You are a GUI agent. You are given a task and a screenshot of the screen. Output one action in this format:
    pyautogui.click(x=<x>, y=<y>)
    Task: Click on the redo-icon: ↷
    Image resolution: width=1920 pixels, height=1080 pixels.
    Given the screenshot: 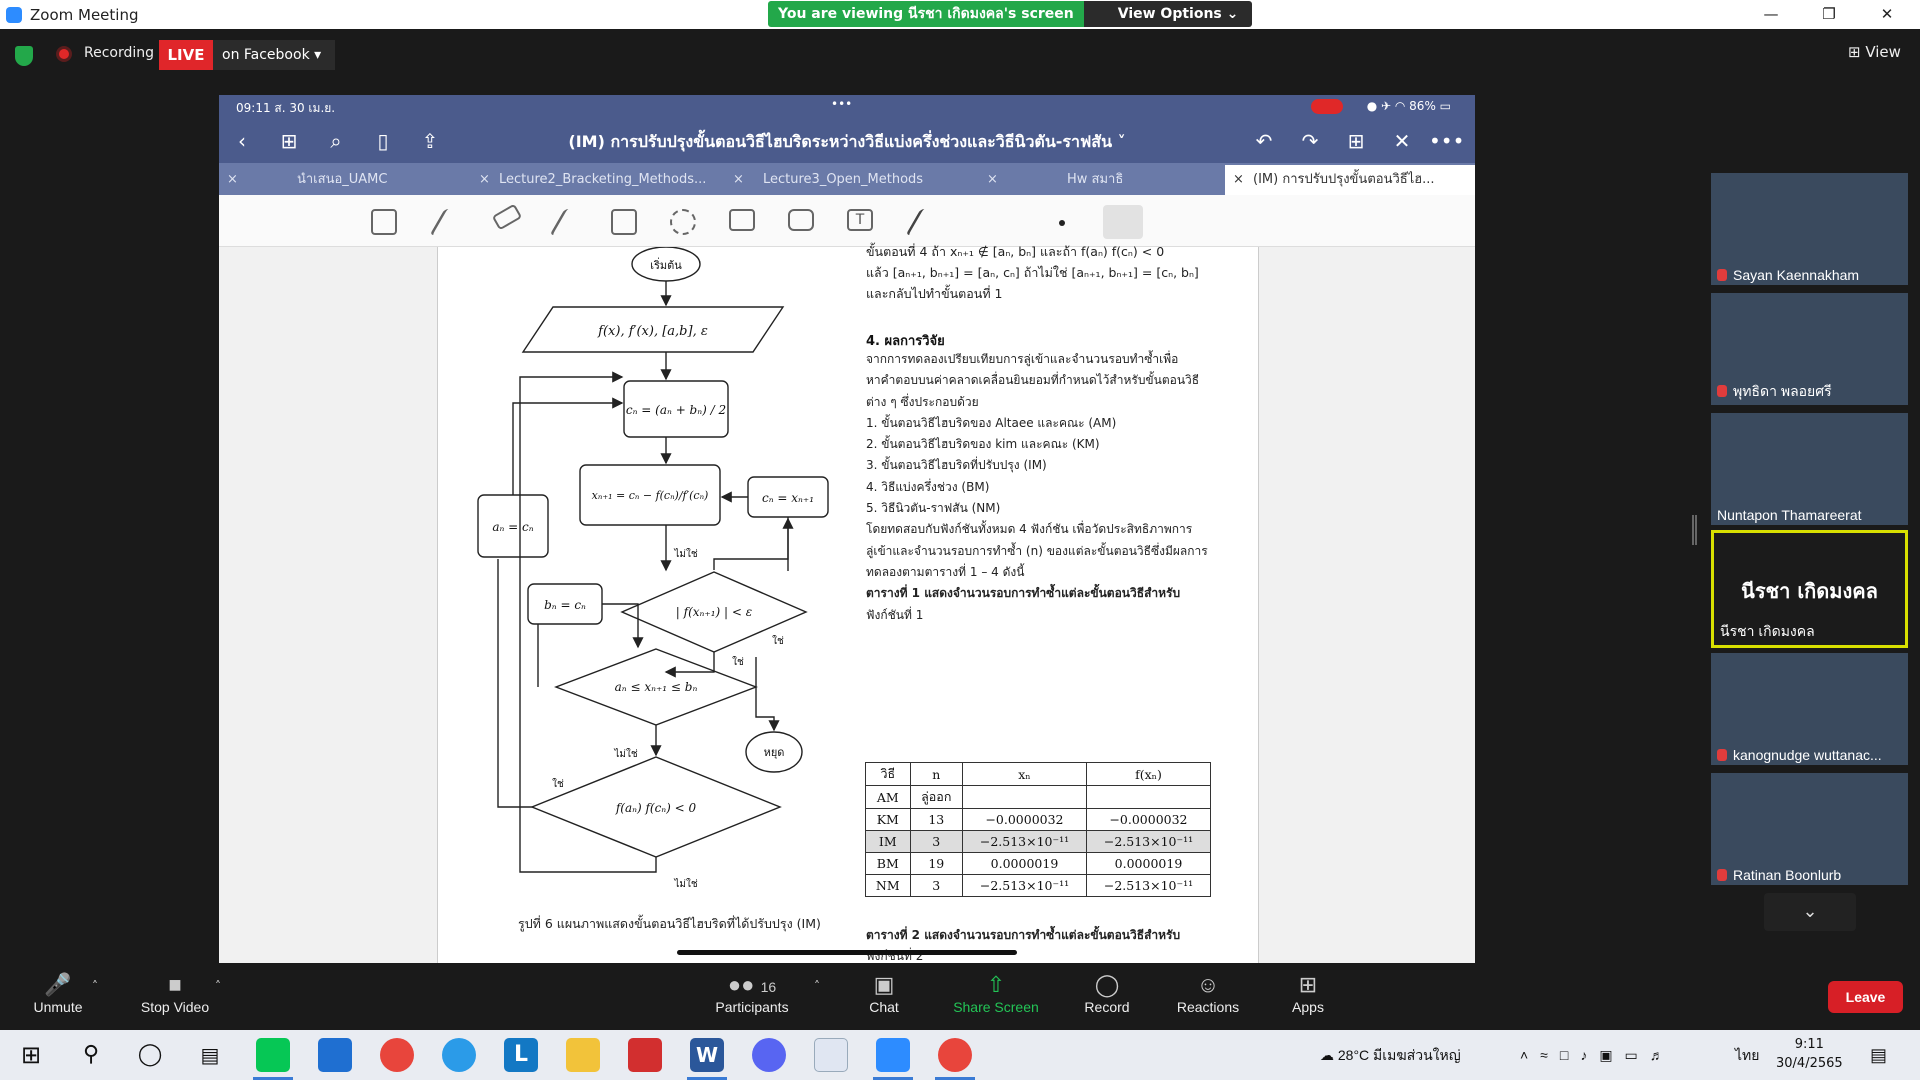 What is the action you would take?
    pyautogui.click(x=1310, y=141)
    